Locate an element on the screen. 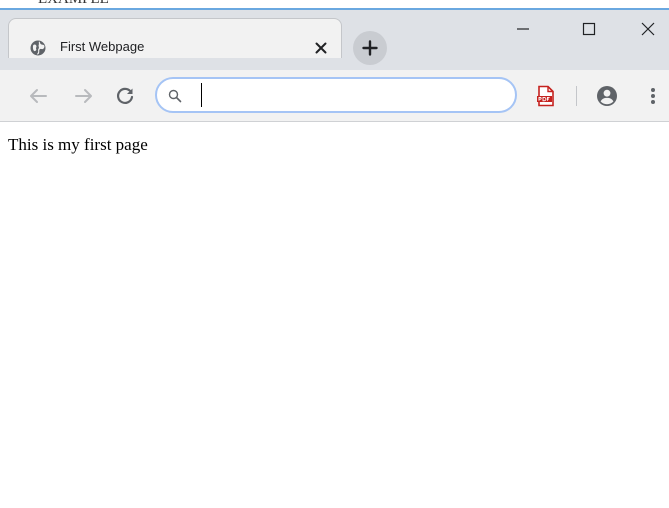 The image size is (669, 508). reload-icon is located at coordinates (125, 95).